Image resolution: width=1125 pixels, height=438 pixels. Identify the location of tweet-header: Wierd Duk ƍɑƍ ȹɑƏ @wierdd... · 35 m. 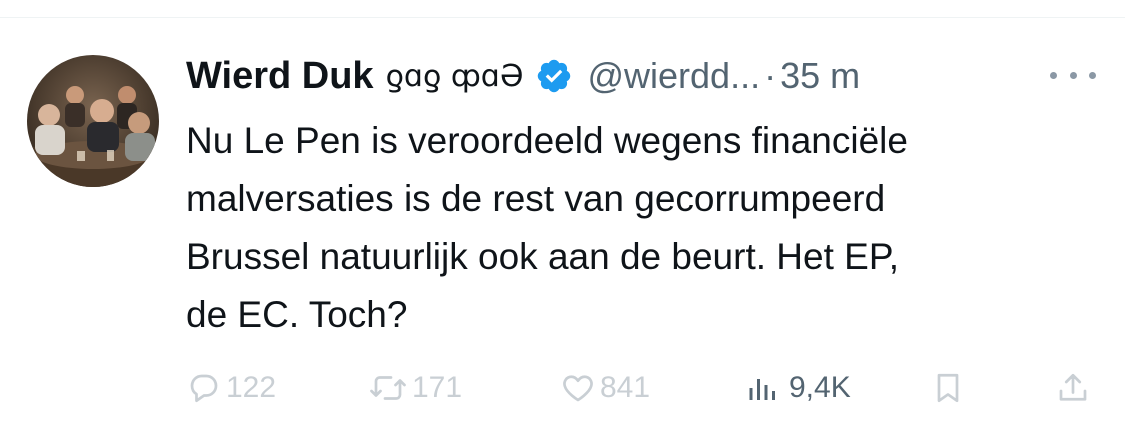
(523, 76).